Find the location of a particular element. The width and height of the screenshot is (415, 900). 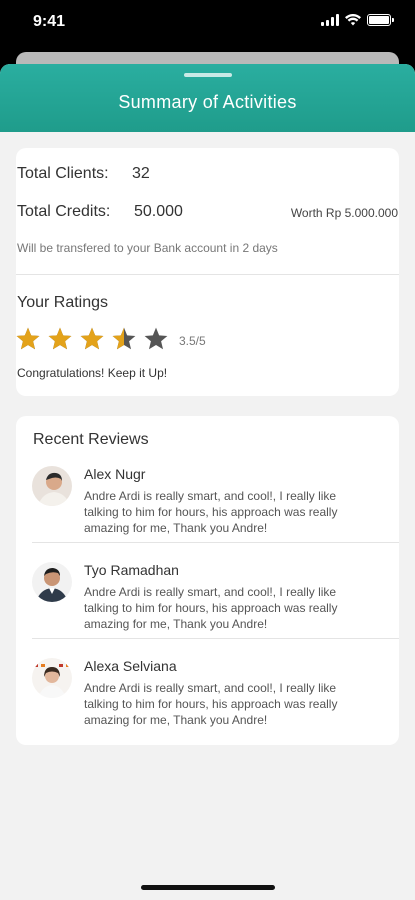

summary-divider is located at coordinates (207, 274).